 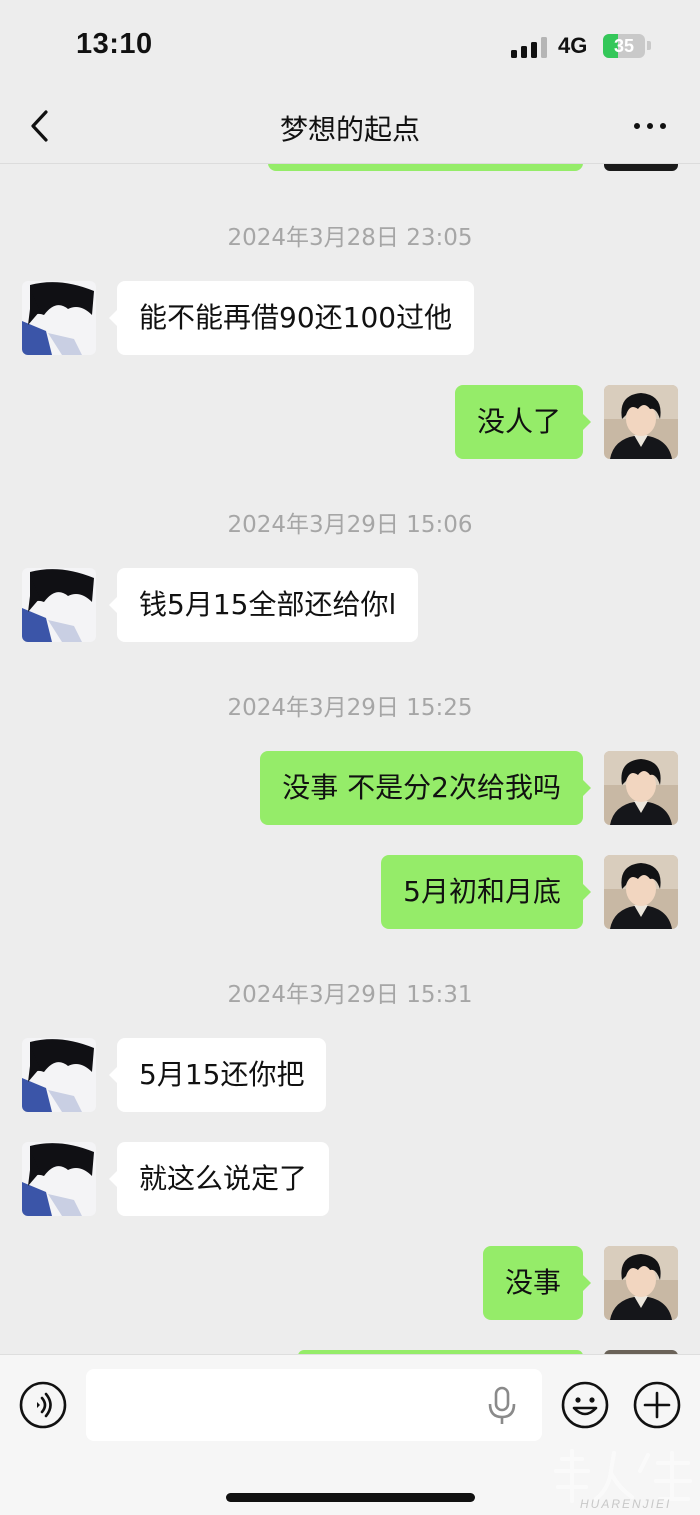 What do you see at coordinates (217, 1075) in the screenshot?
I see `message-bubble-received: 5月15还你把` at bounding box center [217, 1075].